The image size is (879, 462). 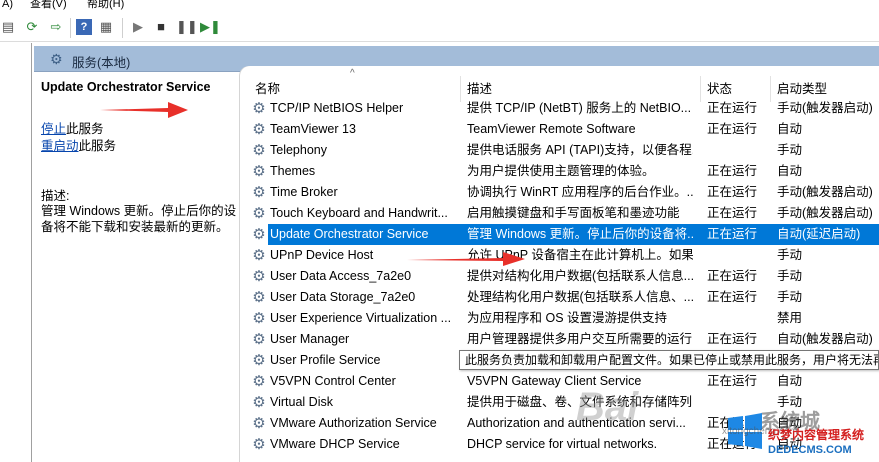 I want to click on export-list-icon: ⇨, so click(x=56, y=27).